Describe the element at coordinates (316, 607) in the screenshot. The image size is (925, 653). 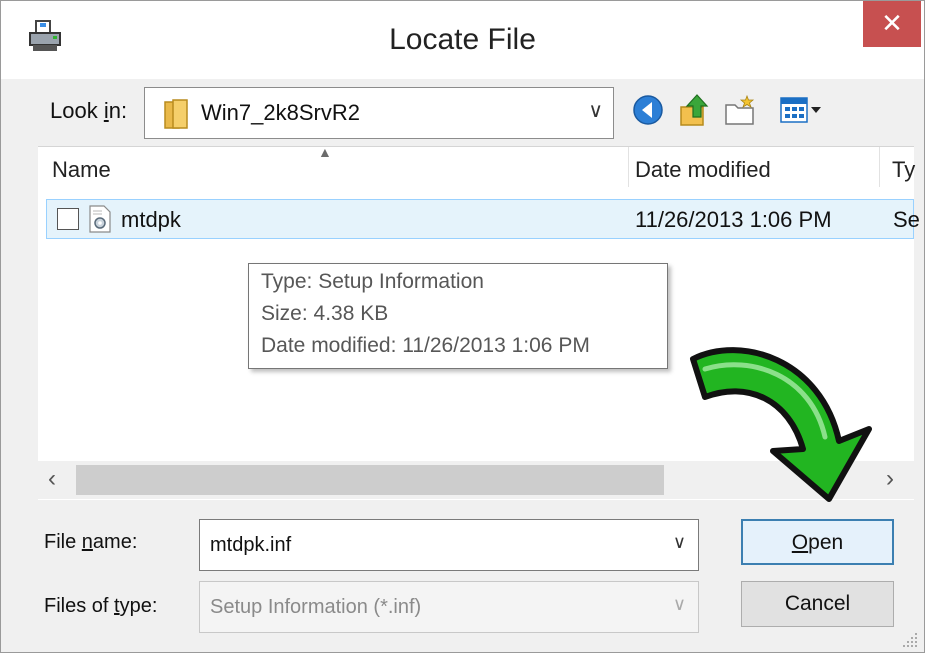
I see `file-type-value: Setup Information (*.inf)` at that location.